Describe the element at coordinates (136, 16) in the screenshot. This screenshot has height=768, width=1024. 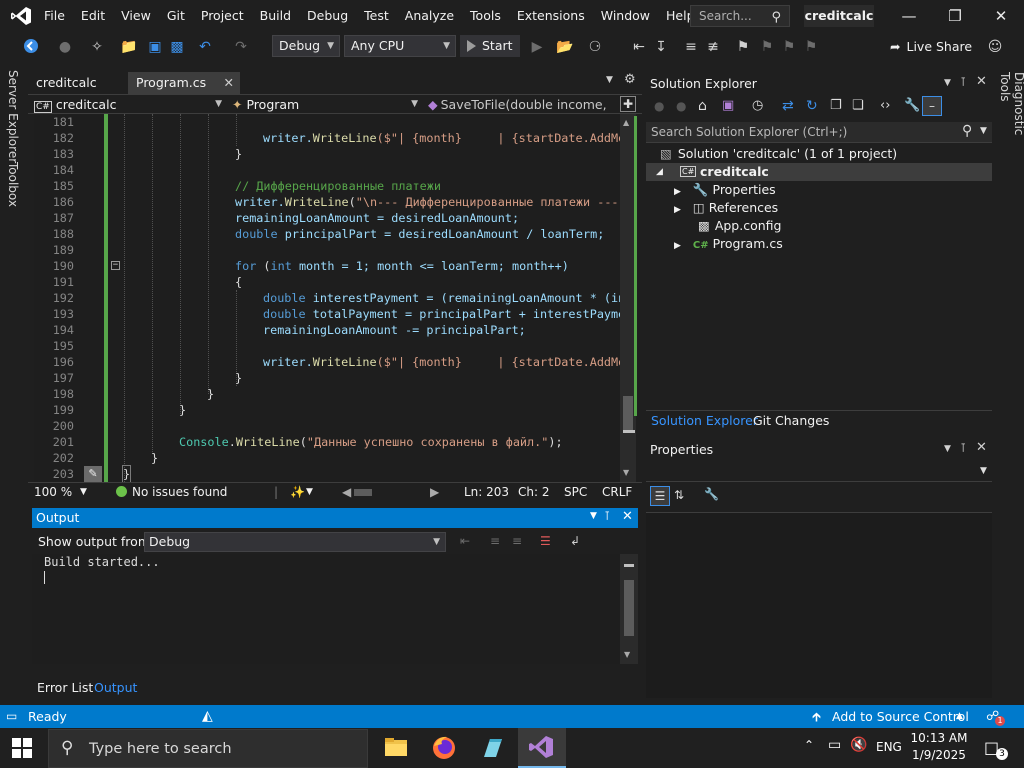
I see `menu-view: View` at that location.